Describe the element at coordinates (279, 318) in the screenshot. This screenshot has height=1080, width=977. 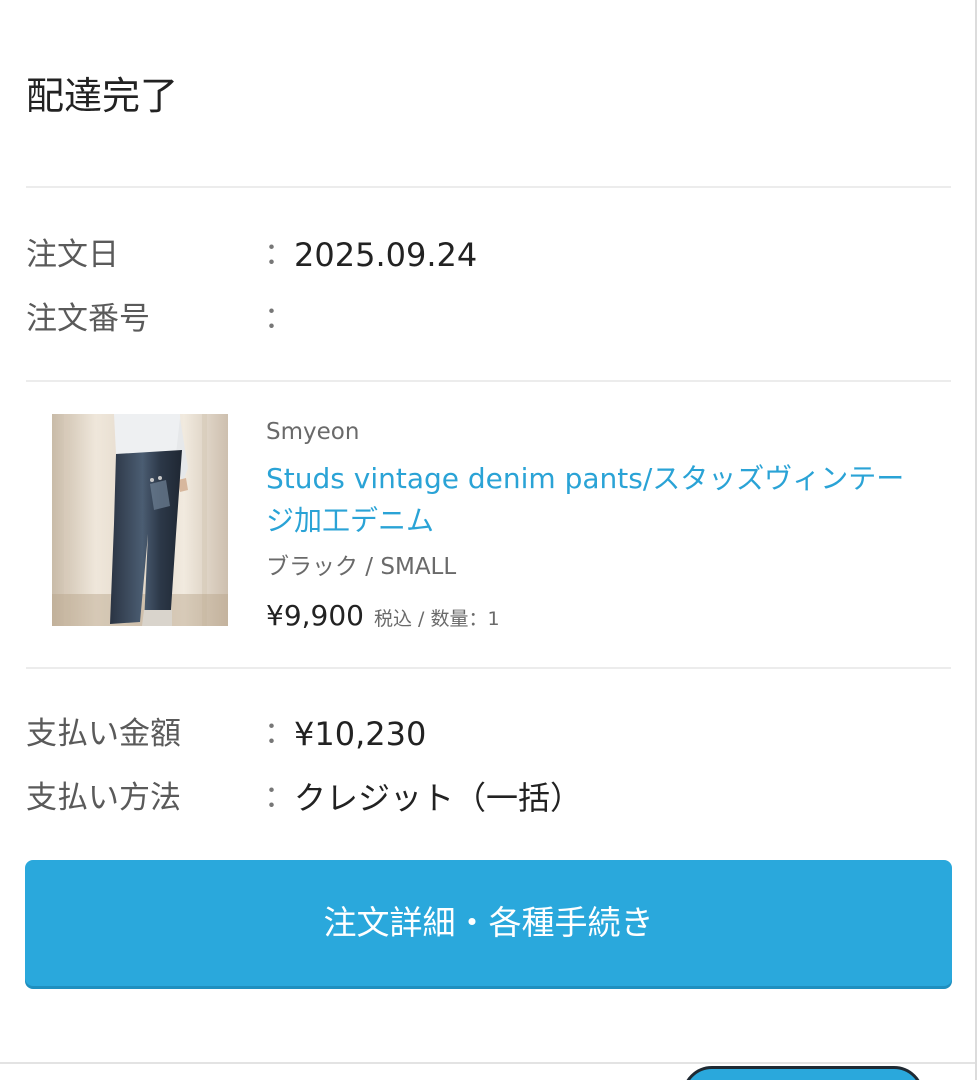
I see `order-number-colon: ：` at that location.